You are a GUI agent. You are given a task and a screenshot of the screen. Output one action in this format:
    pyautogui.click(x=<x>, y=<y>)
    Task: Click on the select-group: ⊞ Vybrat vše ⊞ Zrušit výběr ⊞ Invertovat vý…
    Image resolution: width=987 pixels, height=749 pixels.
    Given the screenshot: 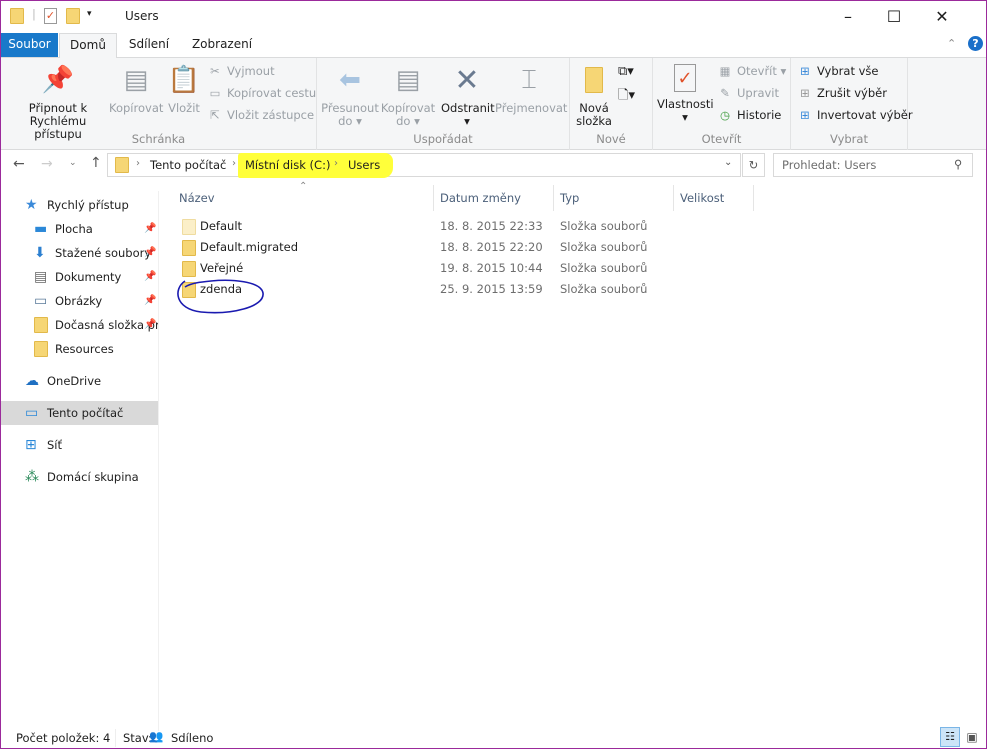 What is the action you would take?
    pyautogui.click(x=852, y=104)
    